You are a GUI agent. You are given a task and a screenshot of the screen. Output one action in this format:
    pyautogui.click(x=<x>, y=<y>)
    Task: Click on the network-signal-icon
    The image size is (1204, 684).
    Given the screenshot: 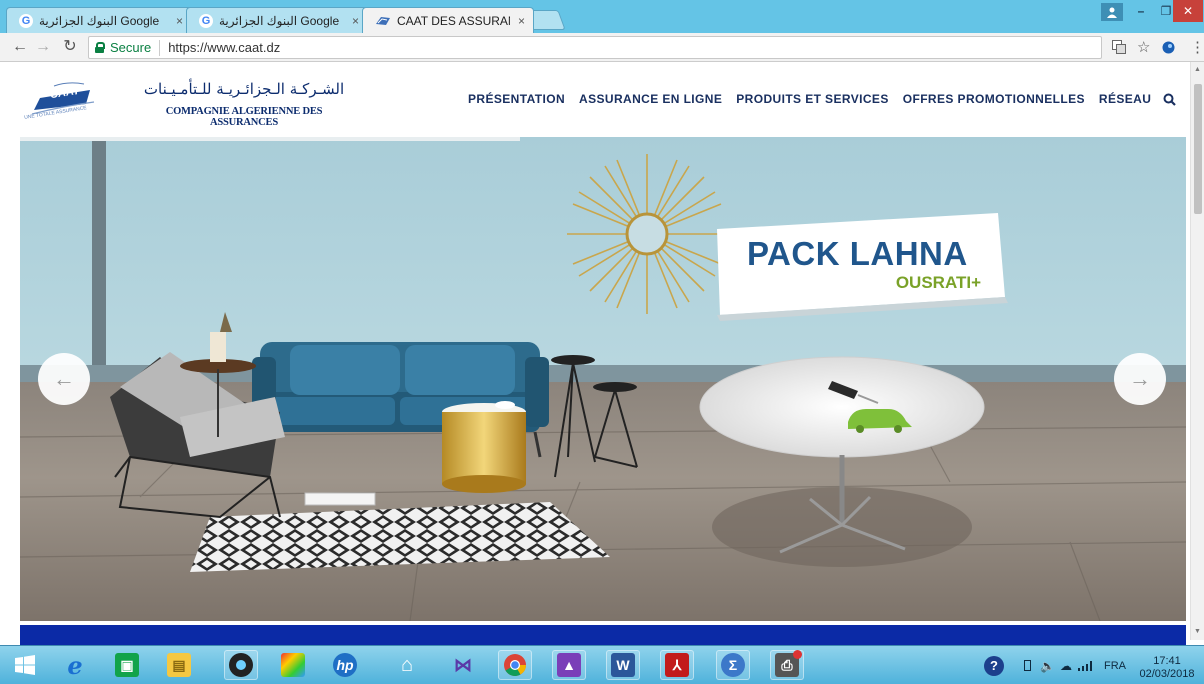 What is the action you would take?
    pyautogui.click(x=1085, y=665)
    